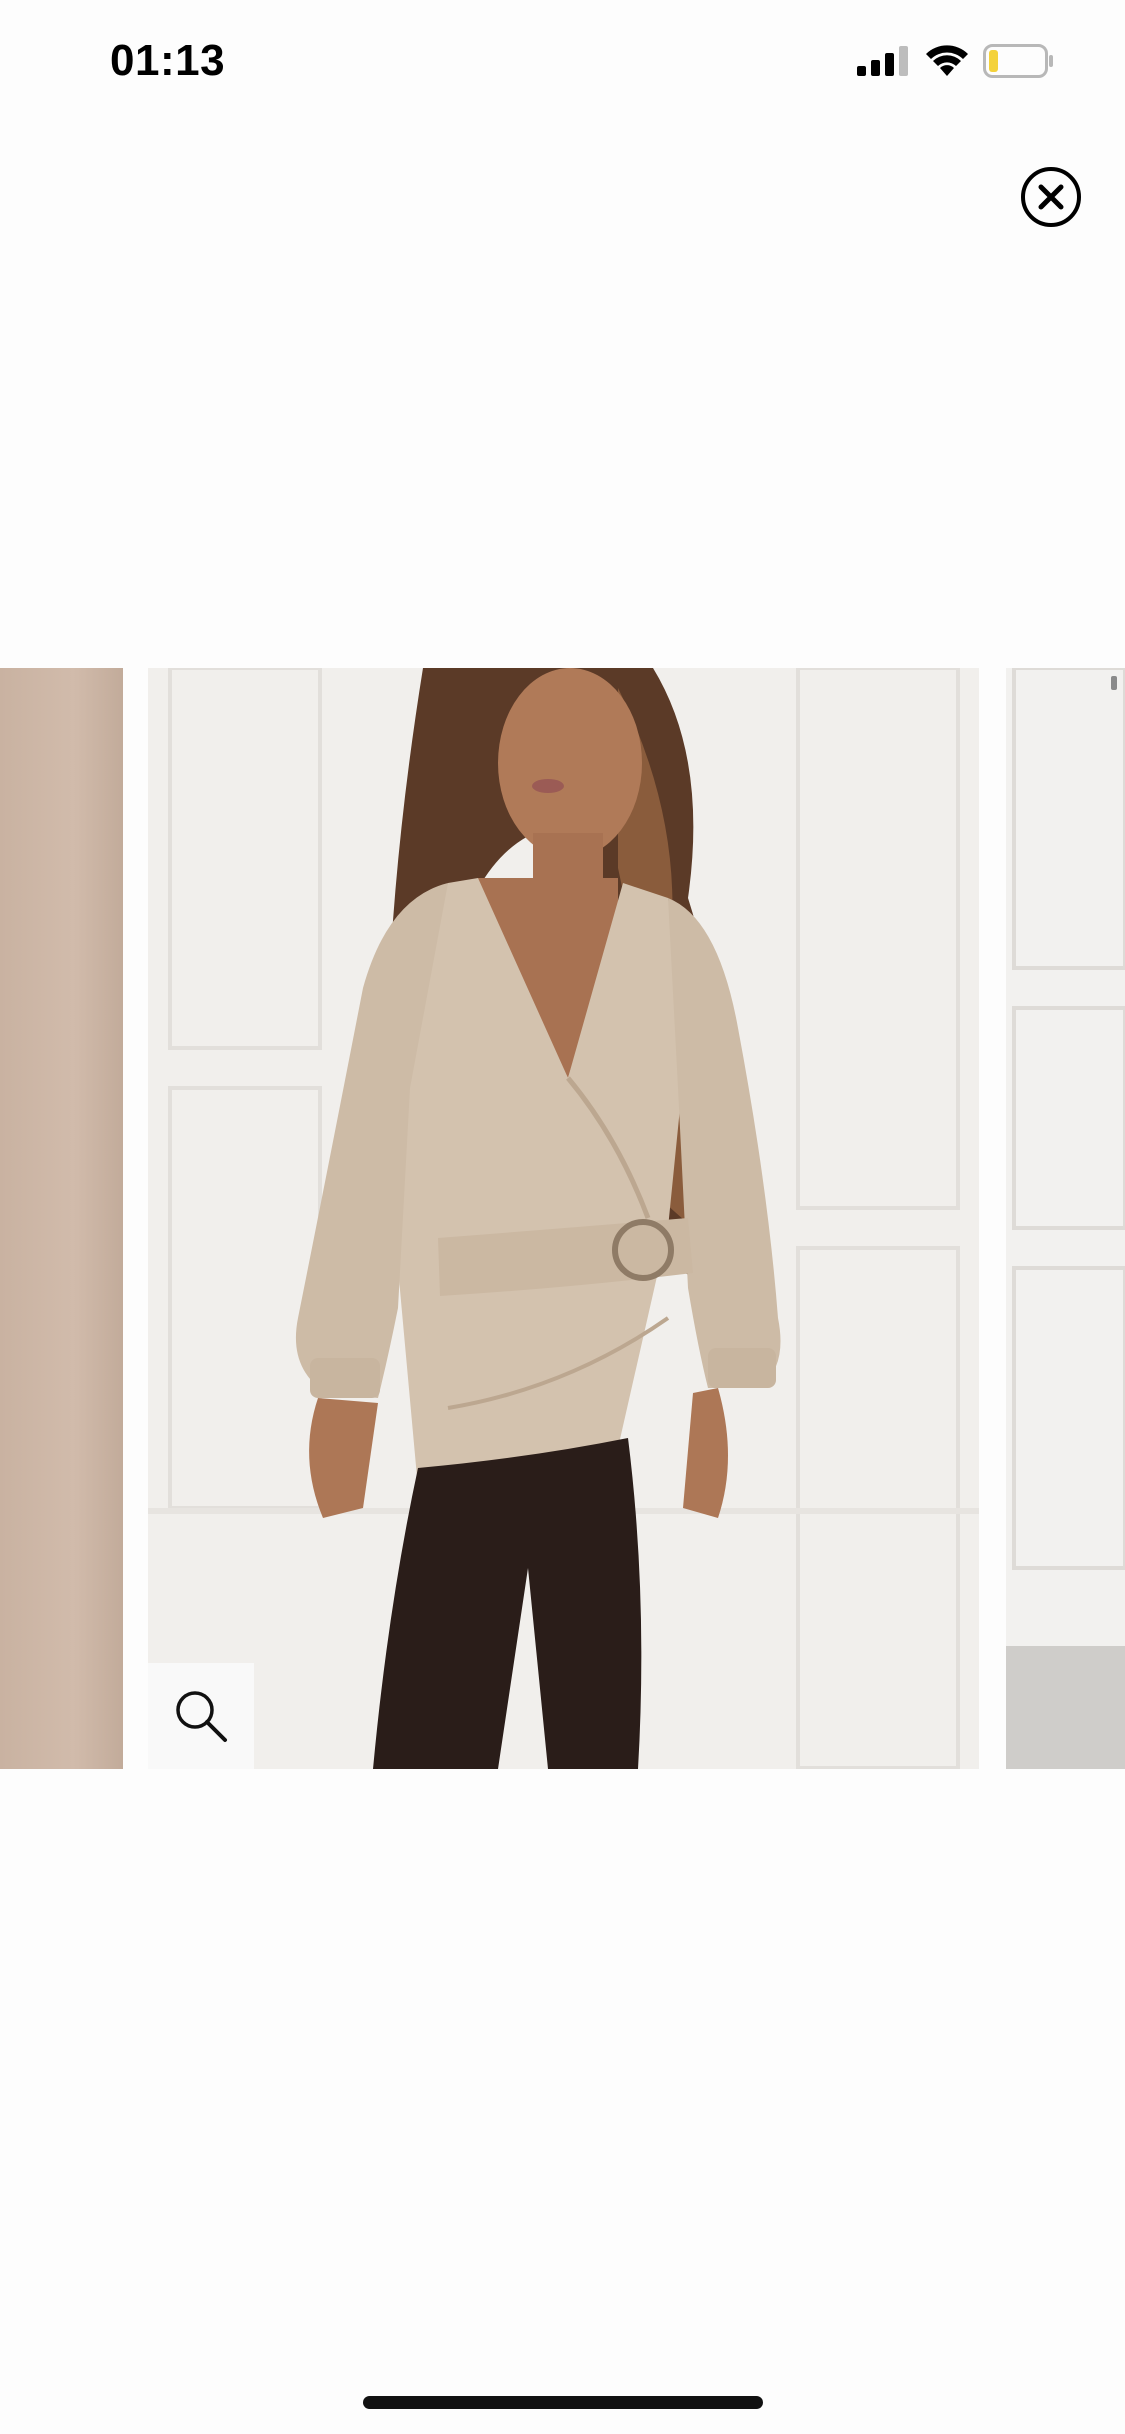 This screenshot has height=2434, width=1125. Describe the element at coordinates (947, 63) in the screenshot. I see `wifi-icon` at that location.